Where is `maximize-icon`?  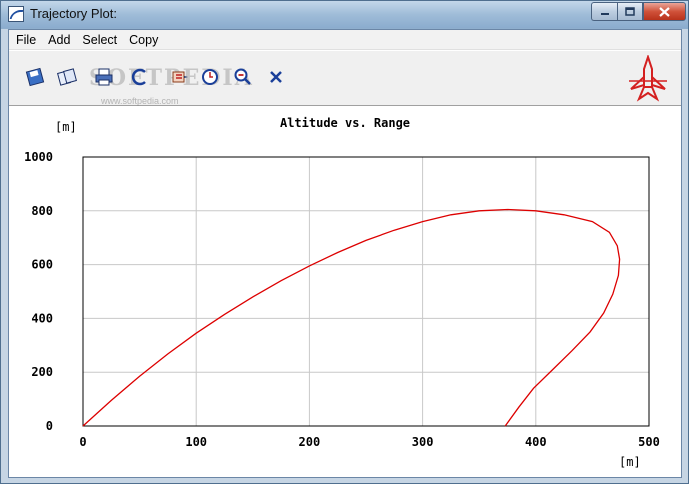
maximize-icon is located at coordinates (630, 11).